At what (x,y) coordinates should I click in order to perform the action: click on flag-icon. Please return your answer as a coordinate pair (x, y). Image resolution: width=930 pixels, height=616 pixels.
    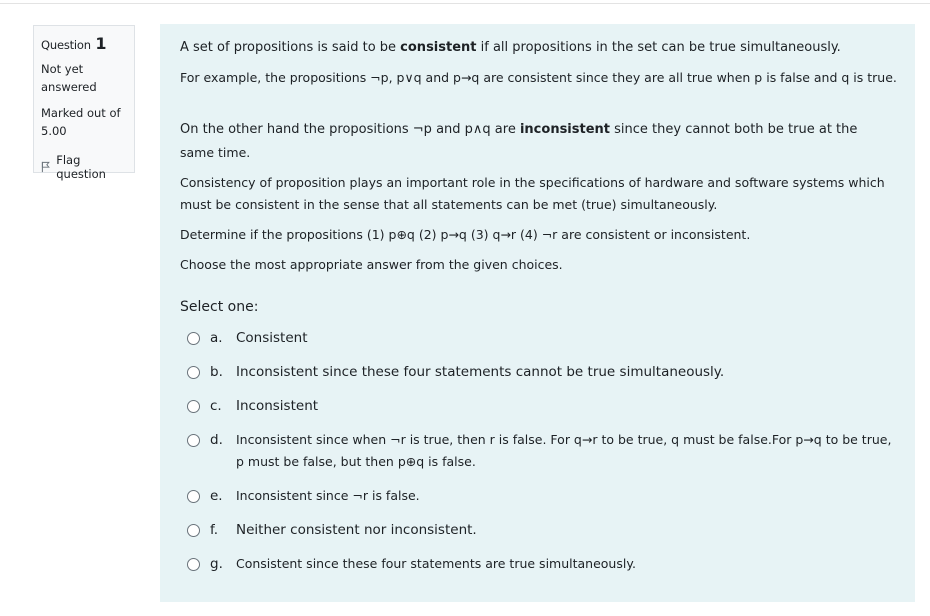
    Looking at the image, I should click on (45, 167).